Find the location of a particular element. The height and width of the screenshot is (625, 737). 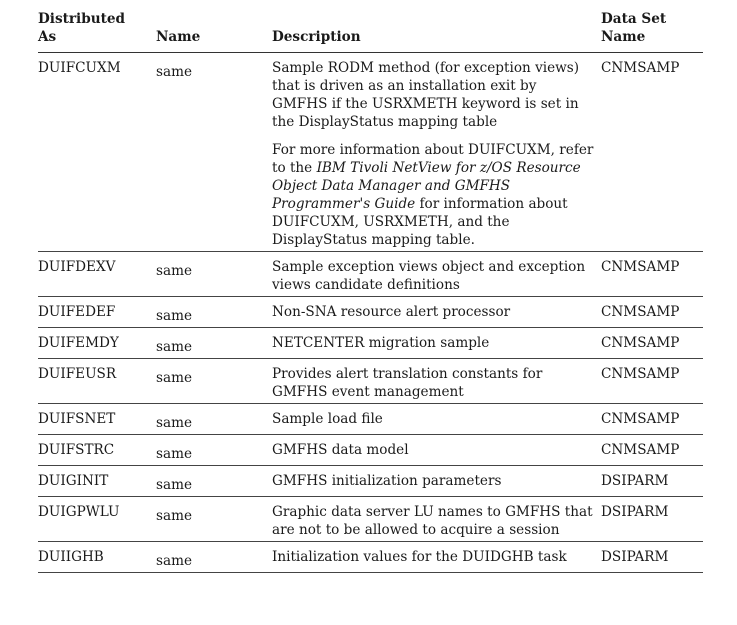

cell-distributed-as: DUIFEUSR is located at coordinates (97, 381).